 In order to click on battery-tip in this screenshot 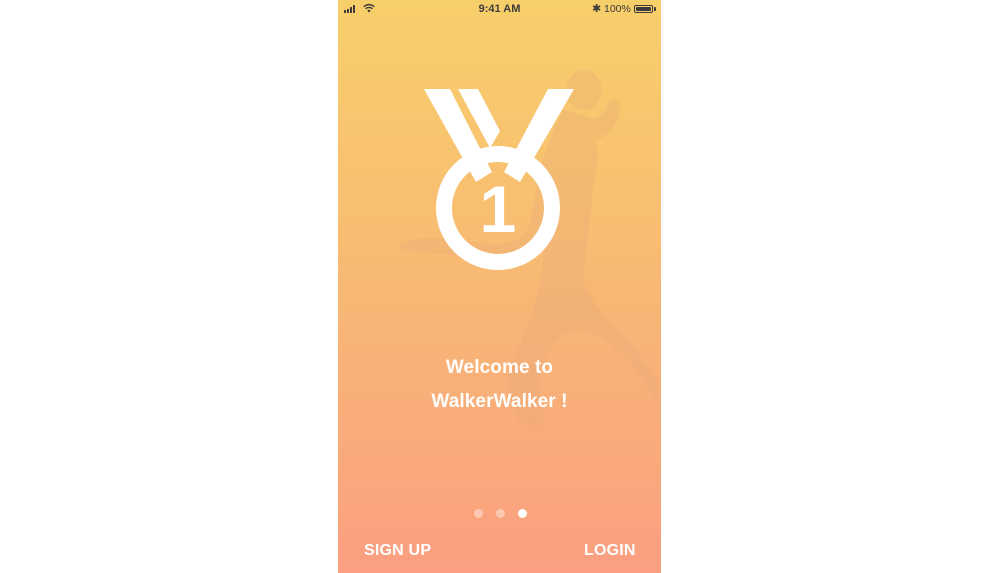, I will do `click(655, 9)`.